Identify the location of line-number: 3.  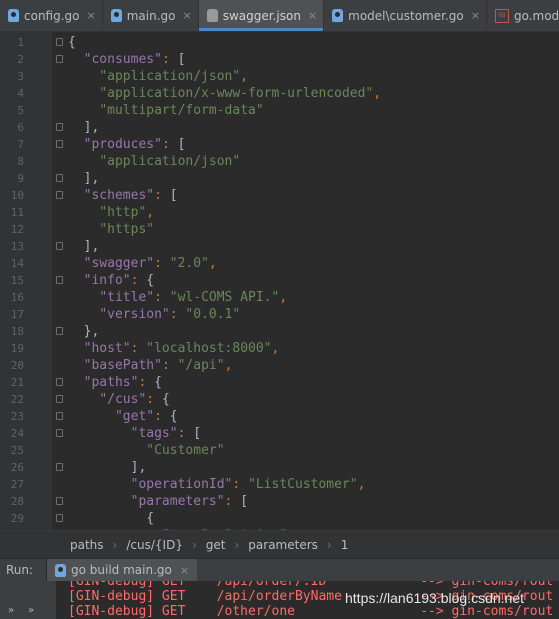
(20, 76).